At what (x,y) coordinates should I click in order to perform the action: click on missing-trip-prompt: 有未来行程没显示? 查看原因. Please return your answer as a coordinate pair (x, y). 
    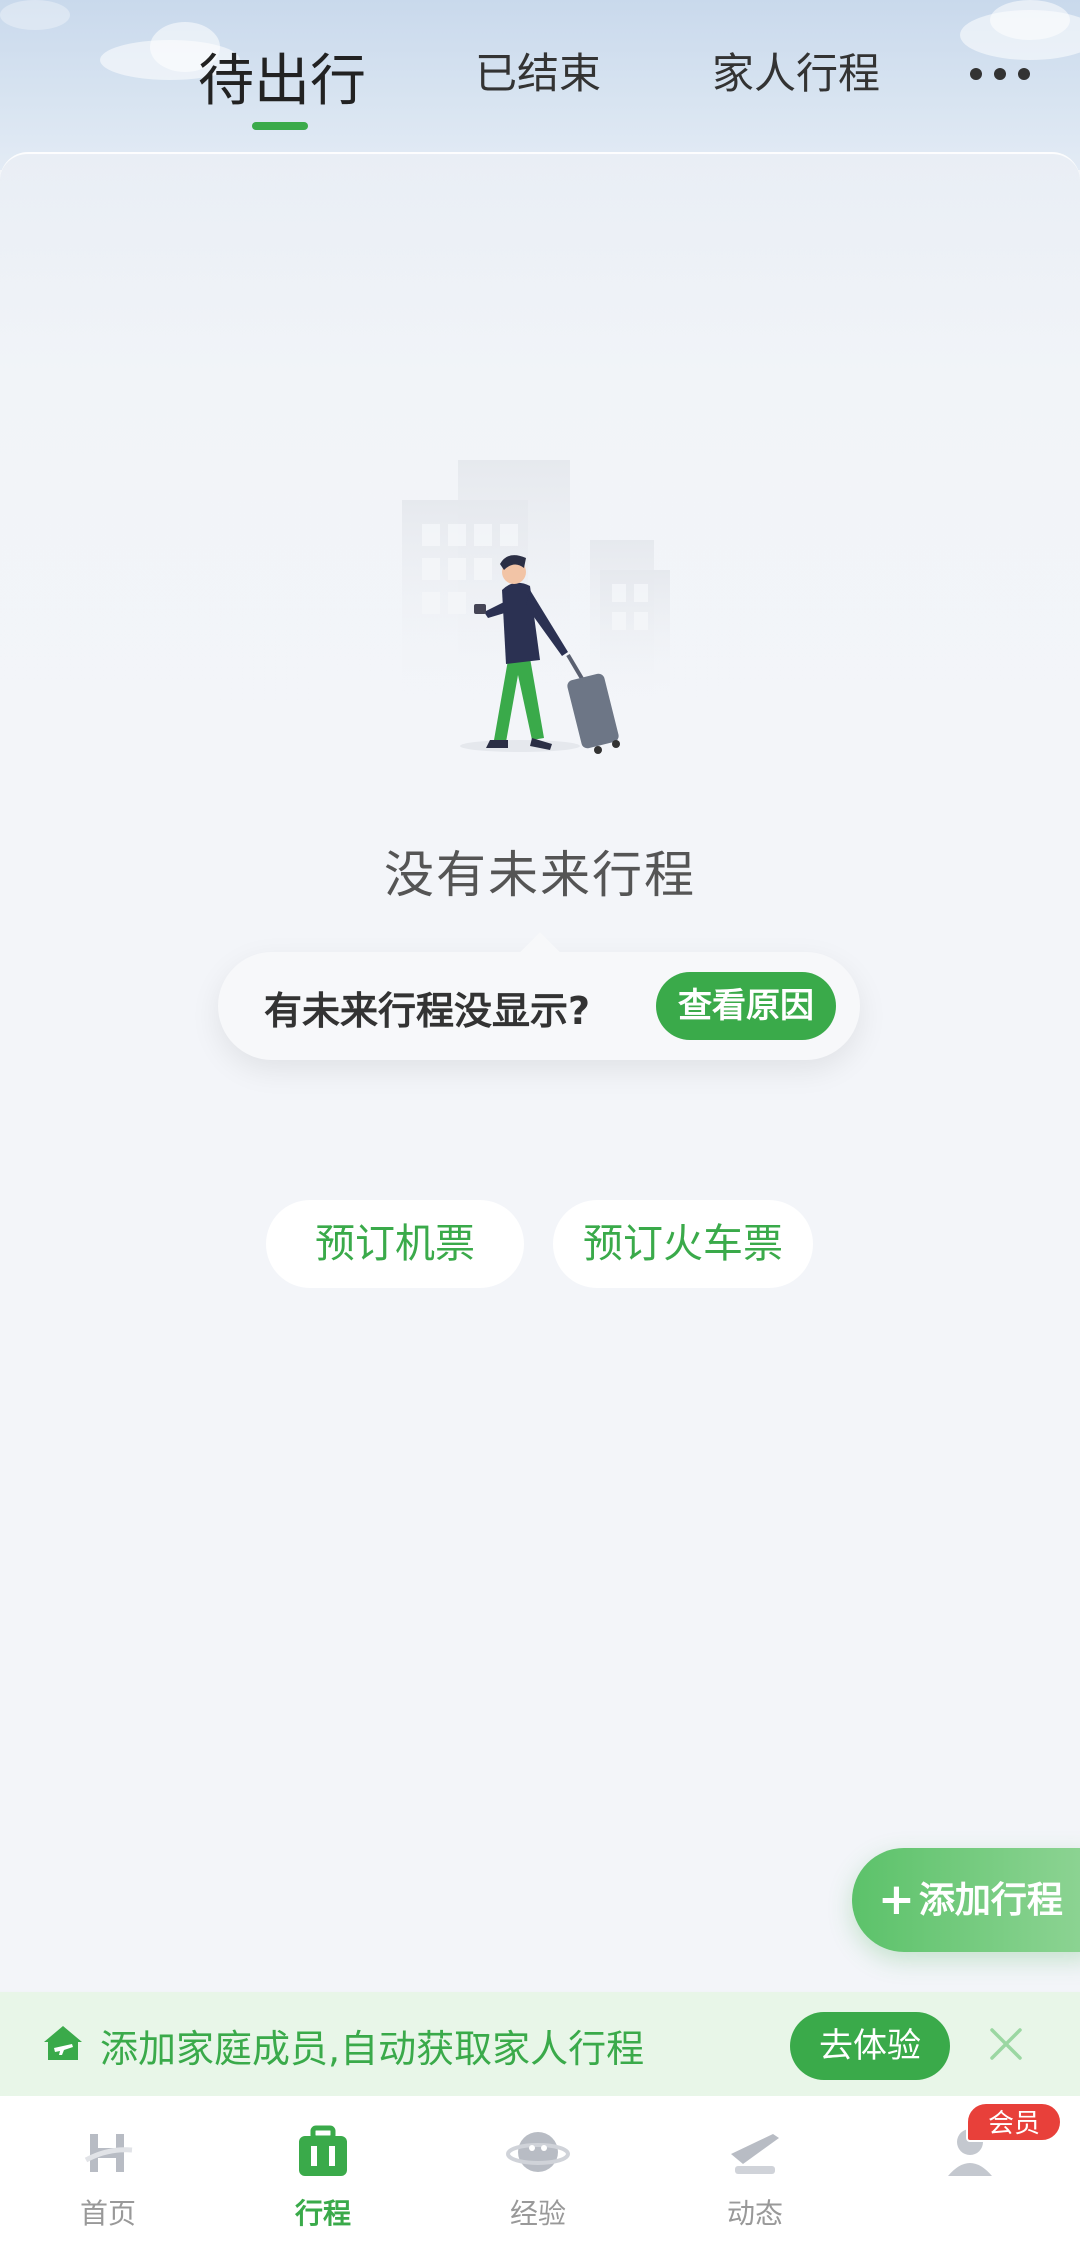
    Looking at the image, I should click on (539, 1006).